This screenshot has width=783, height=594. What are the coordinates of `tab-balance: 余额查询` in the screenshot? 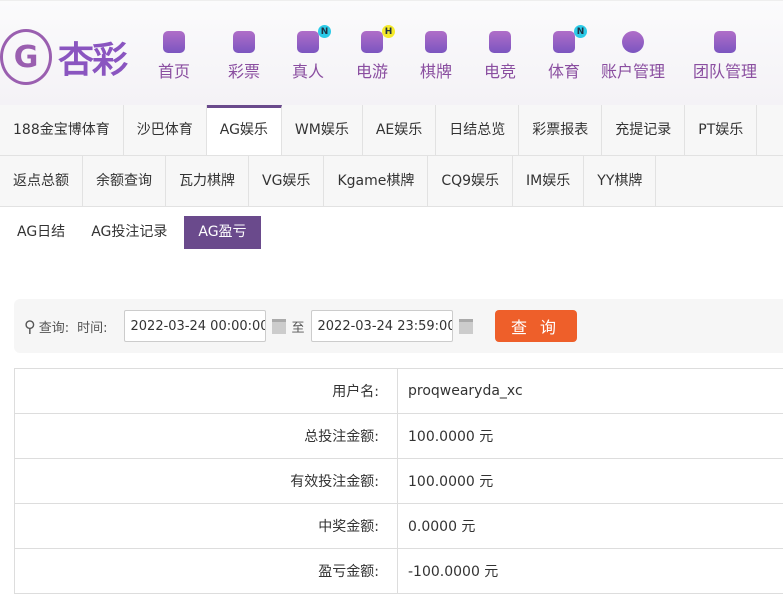 It's located at (124, 181).